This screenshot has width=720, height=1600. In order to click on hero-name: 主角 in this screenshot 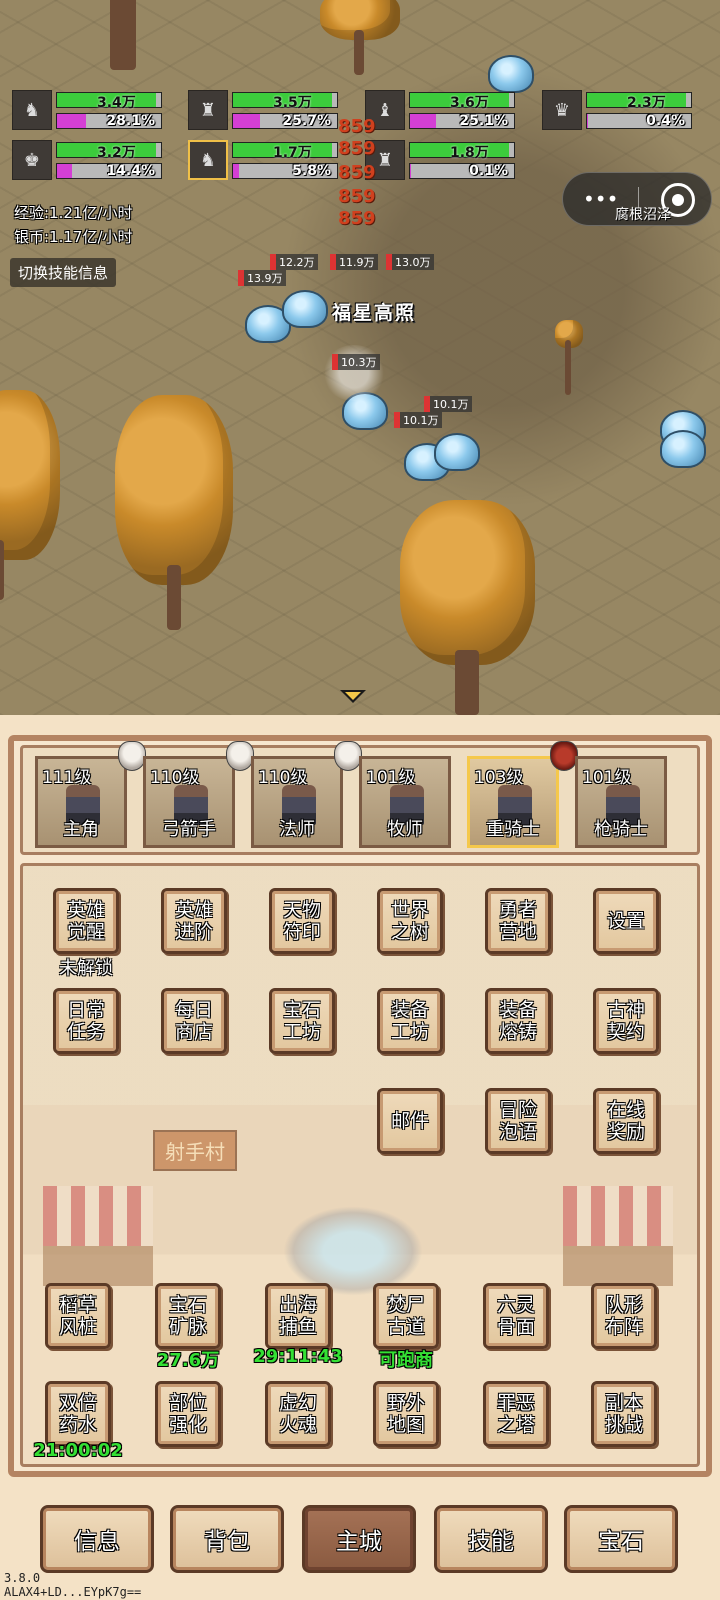, I will do `click(81, 829)`.